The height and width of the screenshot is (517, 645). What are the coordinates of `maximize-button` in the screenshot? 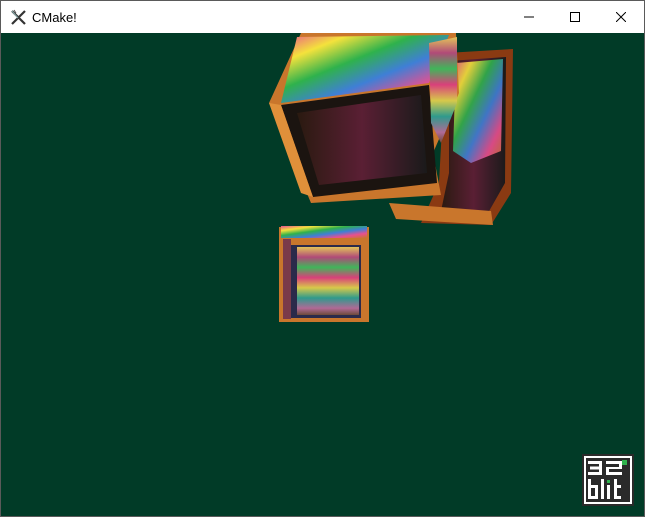 It's located at (575, 17).